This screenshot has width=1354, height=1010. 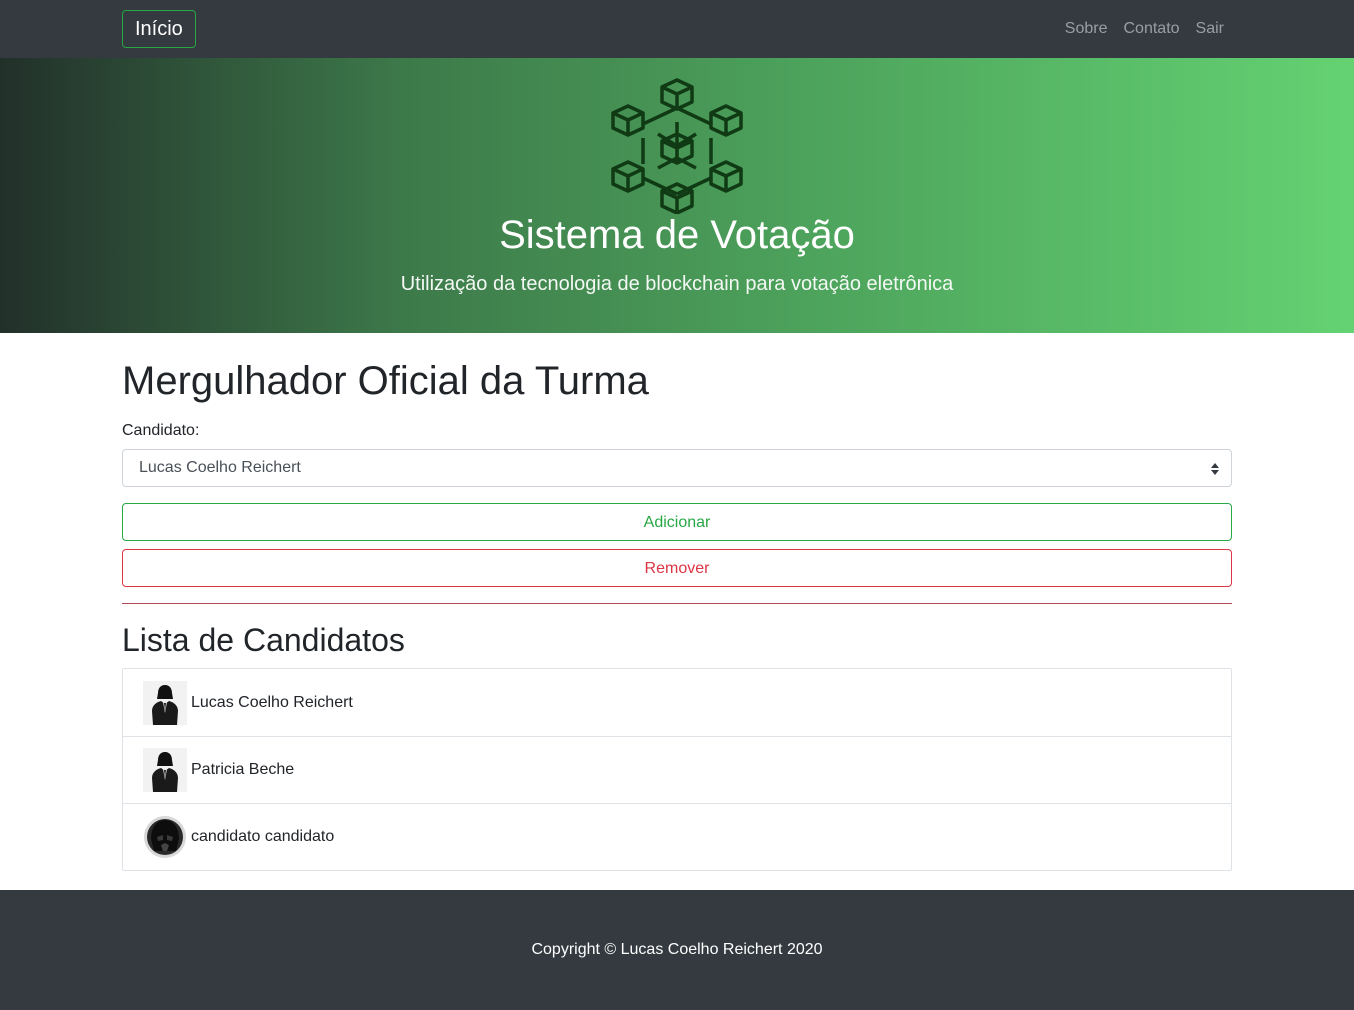 I want to click on nav-link-sair: Sair, so click(x=1210, y=29).